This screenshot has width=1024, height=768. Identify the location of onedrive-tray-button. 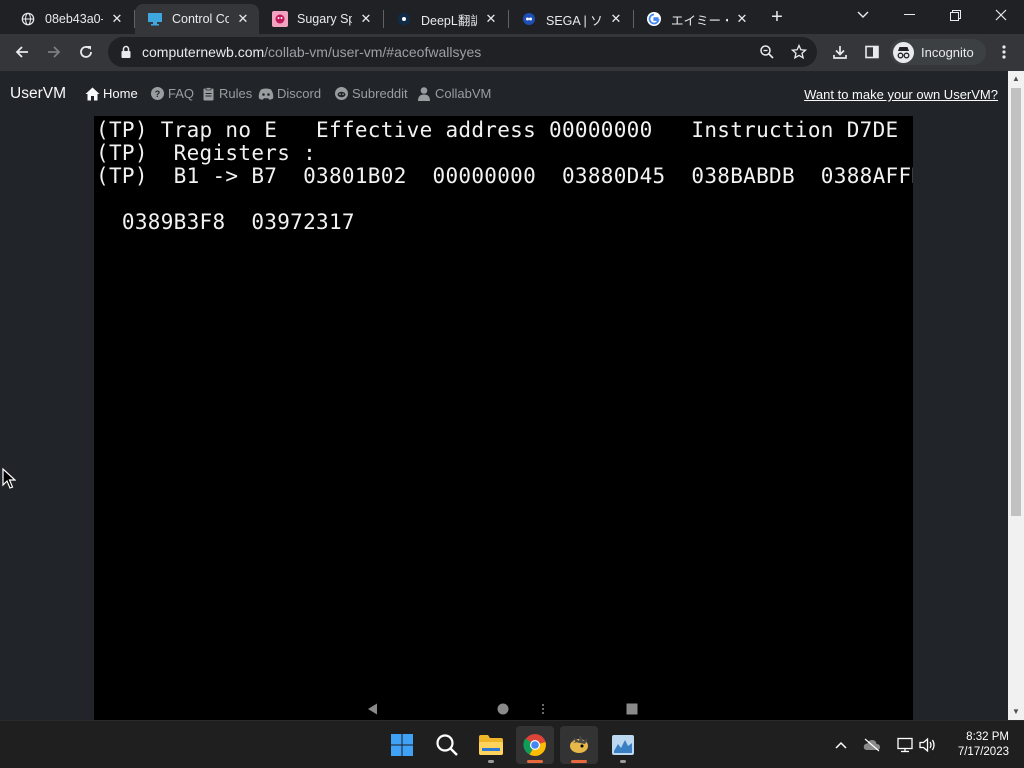
(872, 745).